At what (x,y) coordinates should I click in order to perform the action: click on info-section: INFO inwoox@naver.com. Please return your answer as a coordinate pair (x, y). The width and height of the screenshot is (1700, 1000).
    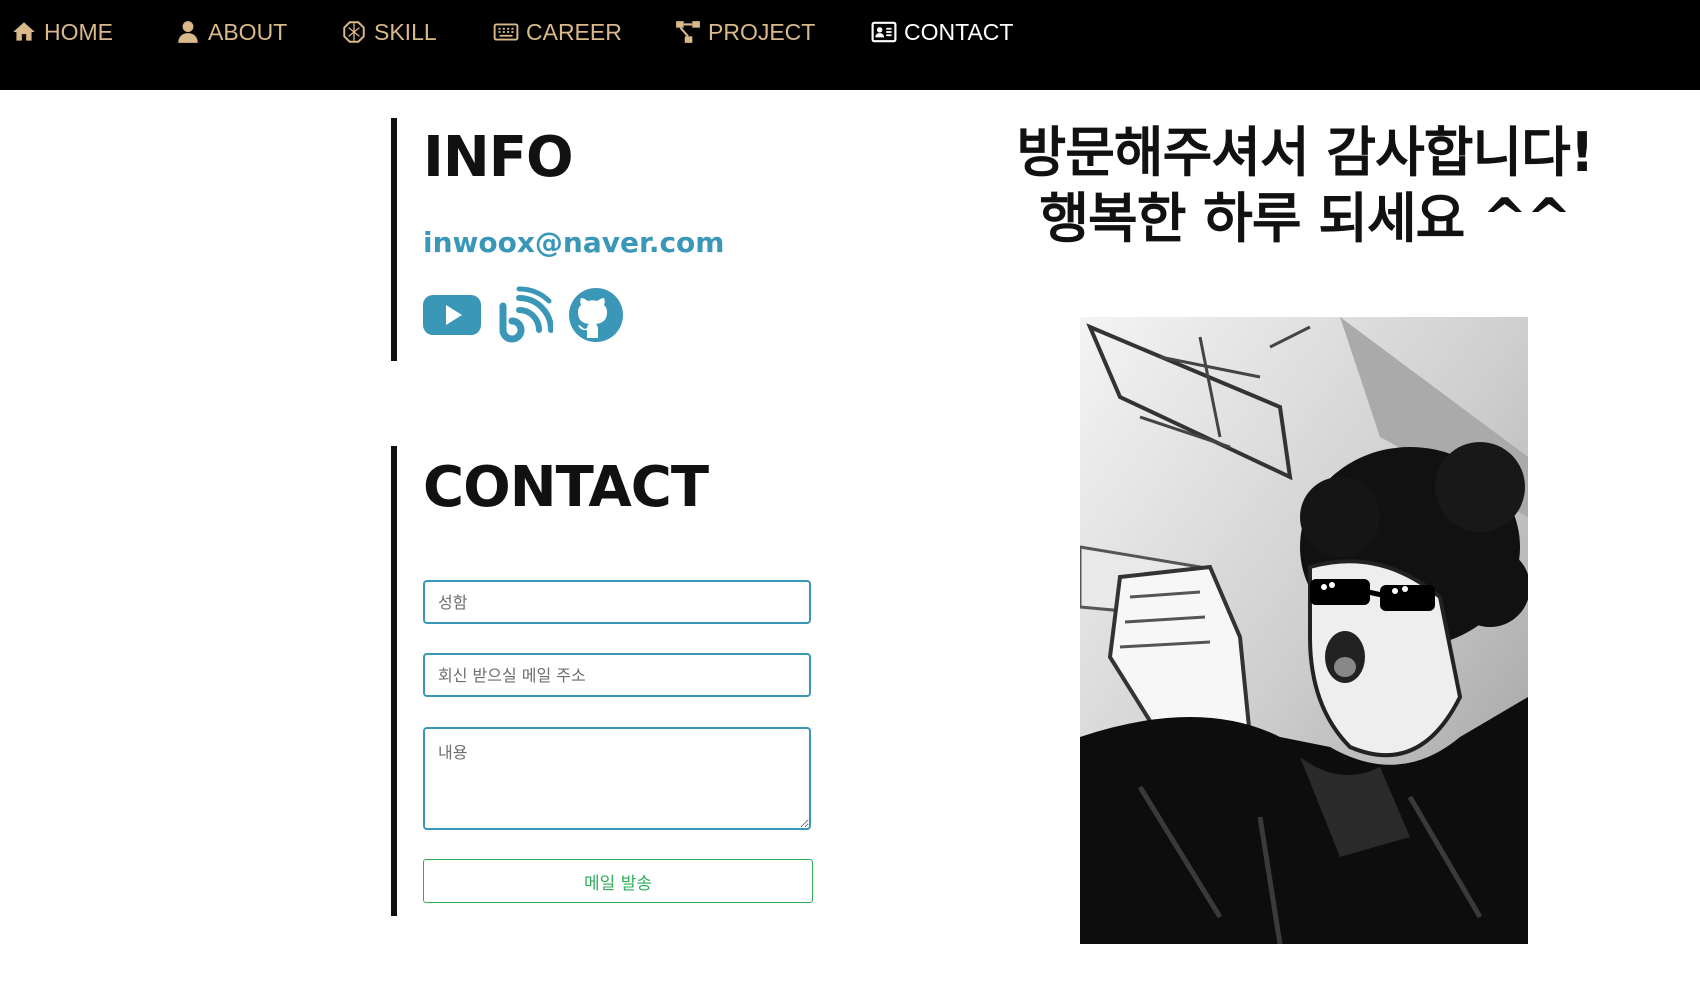
    Looking at the image, I should click on (604, 239).